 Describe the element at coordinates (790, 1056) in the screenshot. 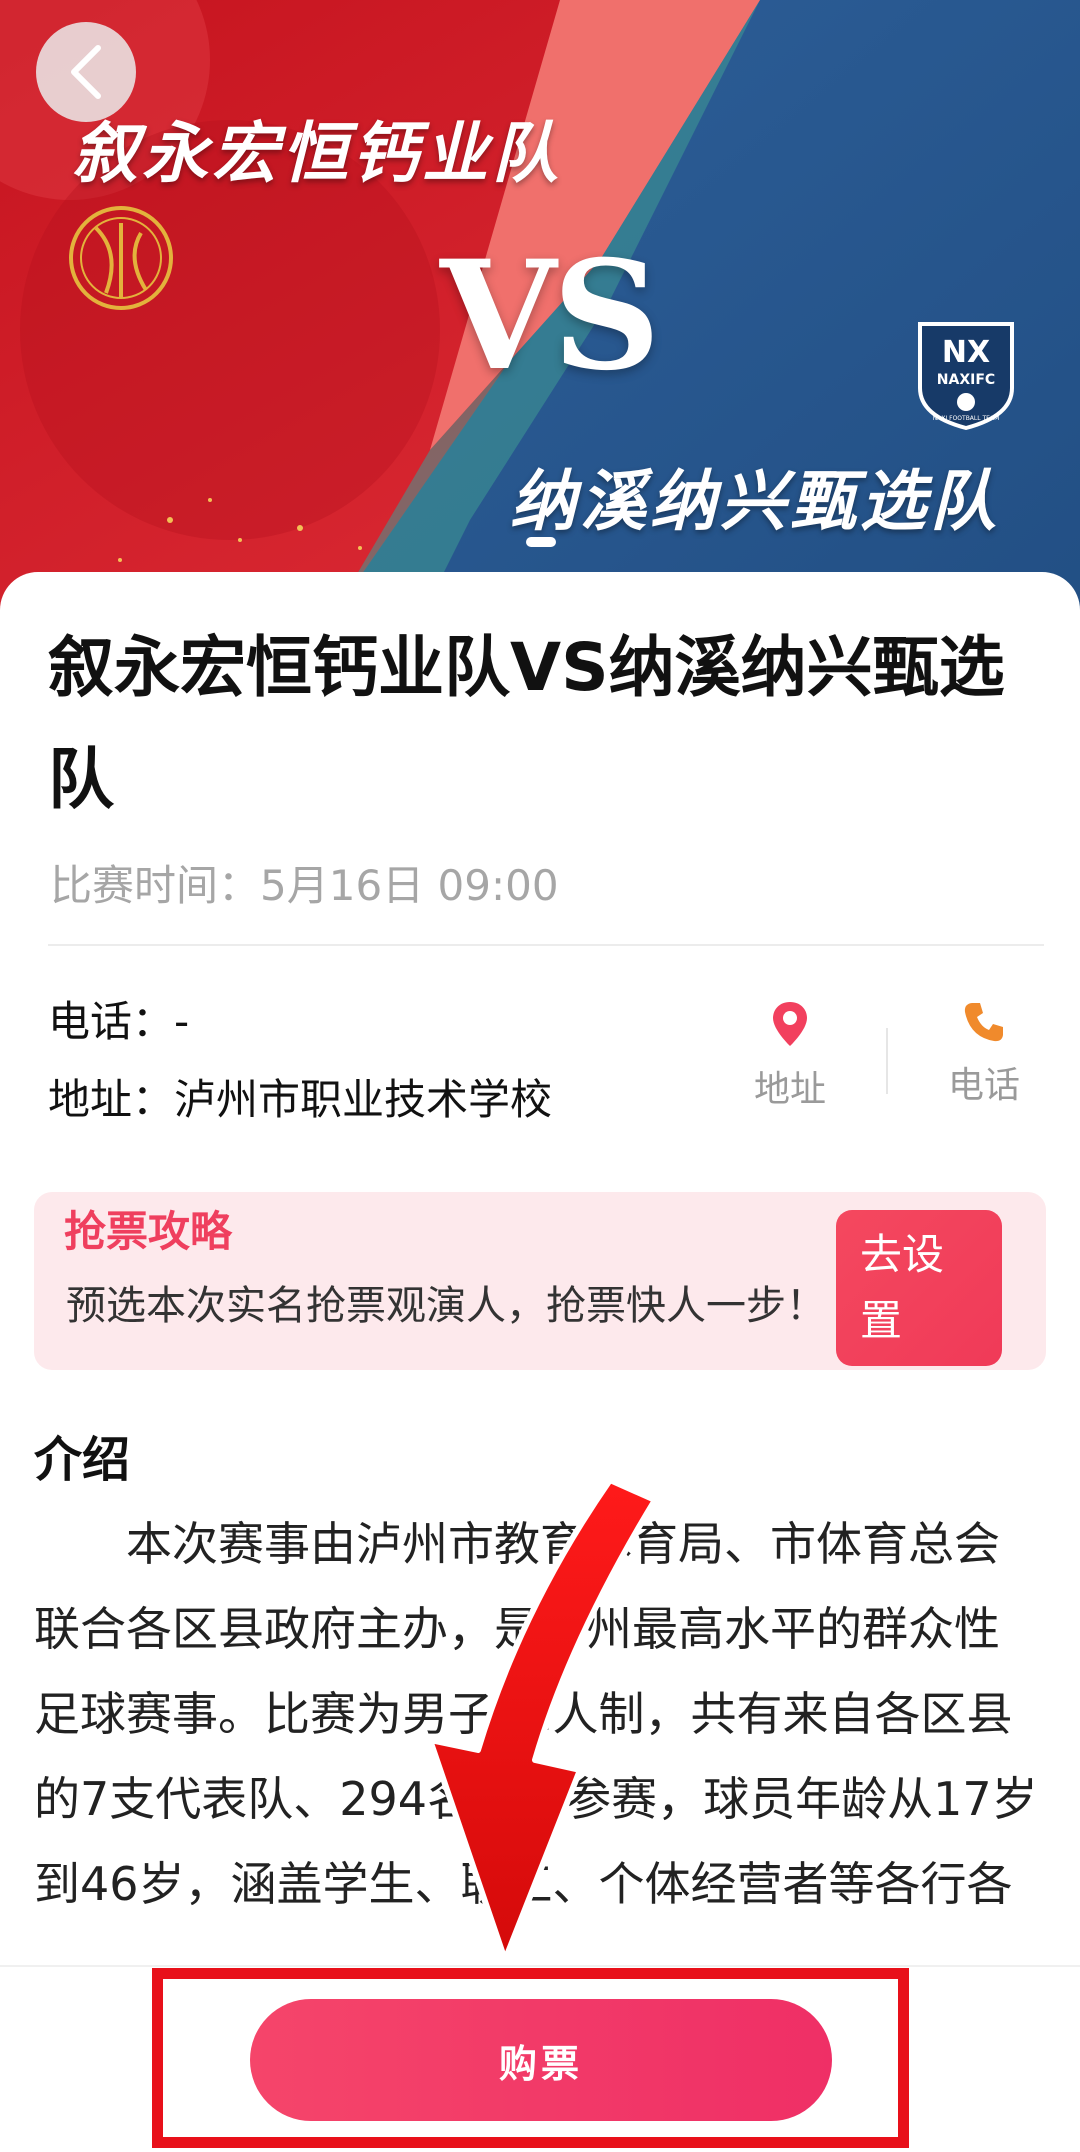

I see `address-action-button: 地址` at that location.